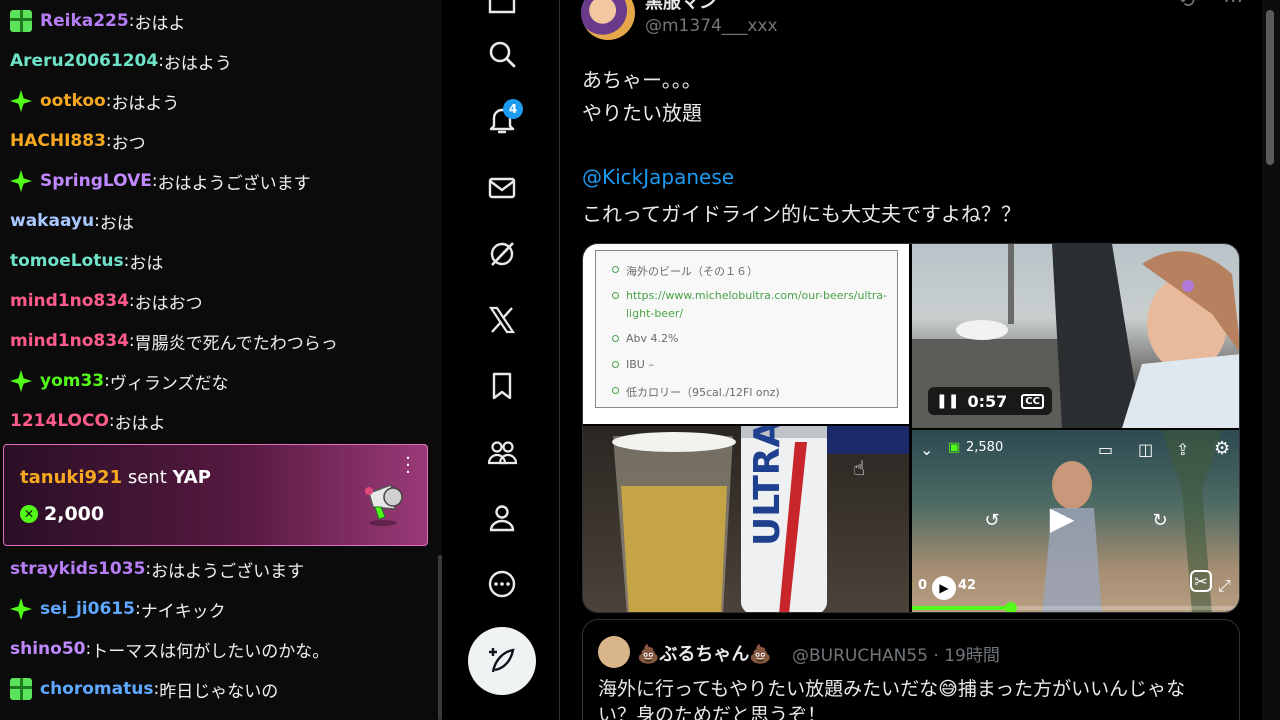  I want to click on expand-icon: ⤢, so click(1224, 586).